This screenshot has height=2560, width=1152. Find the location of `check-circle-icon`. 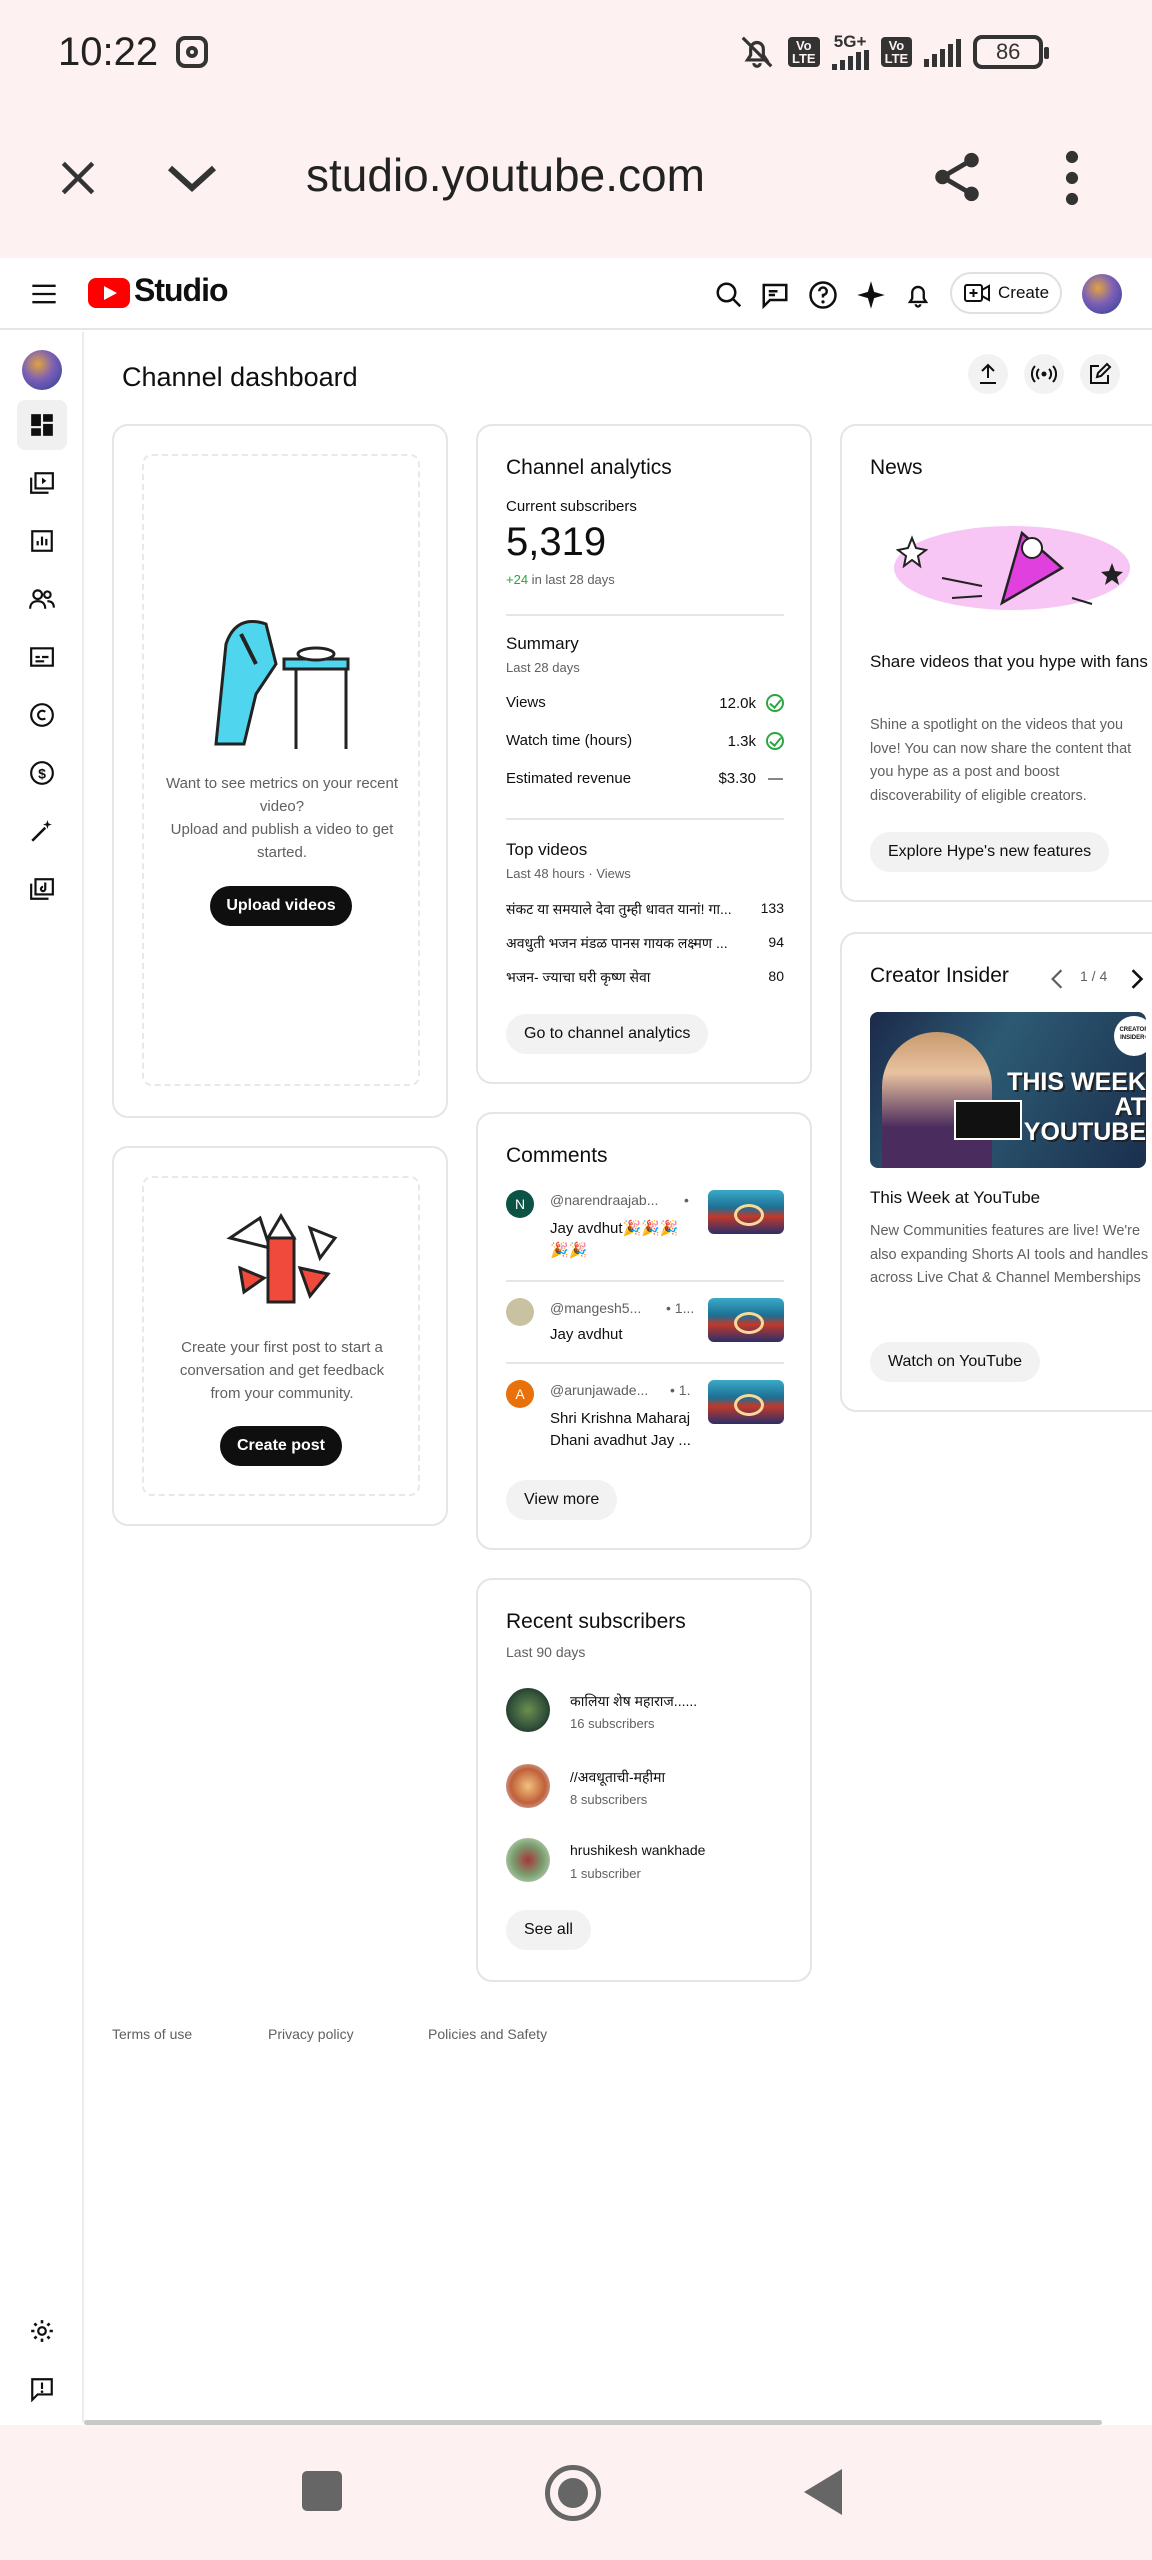

check-circle-icon is located at coordinates (775, 741).